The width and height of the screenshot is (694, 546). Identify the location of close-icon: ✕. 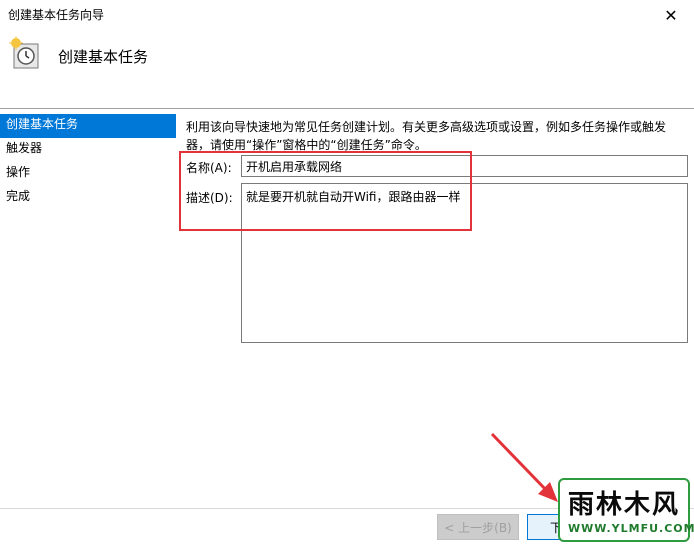
(671, 15).